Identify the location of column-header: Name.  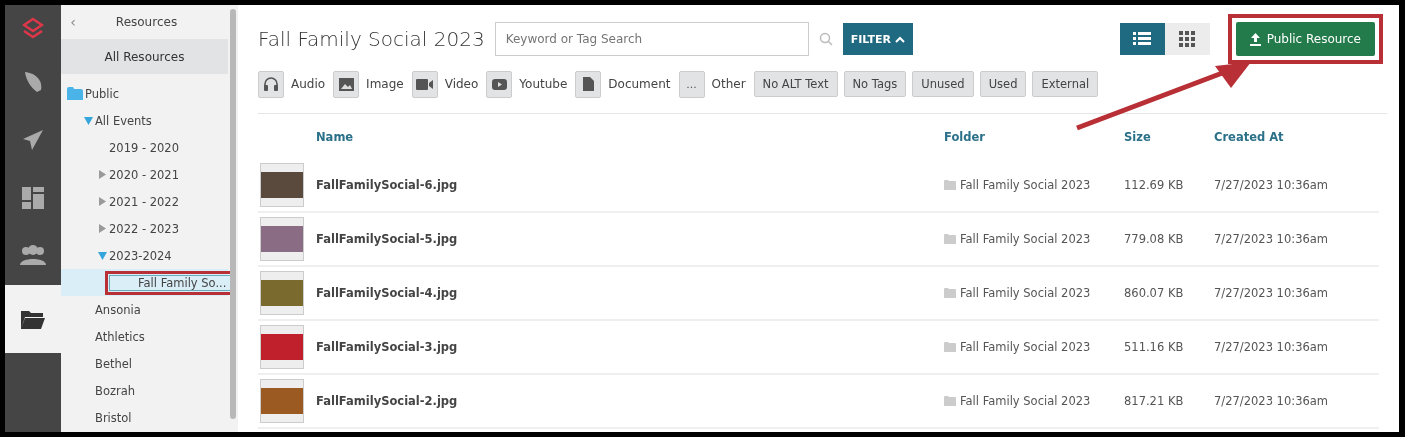
(335, 136).